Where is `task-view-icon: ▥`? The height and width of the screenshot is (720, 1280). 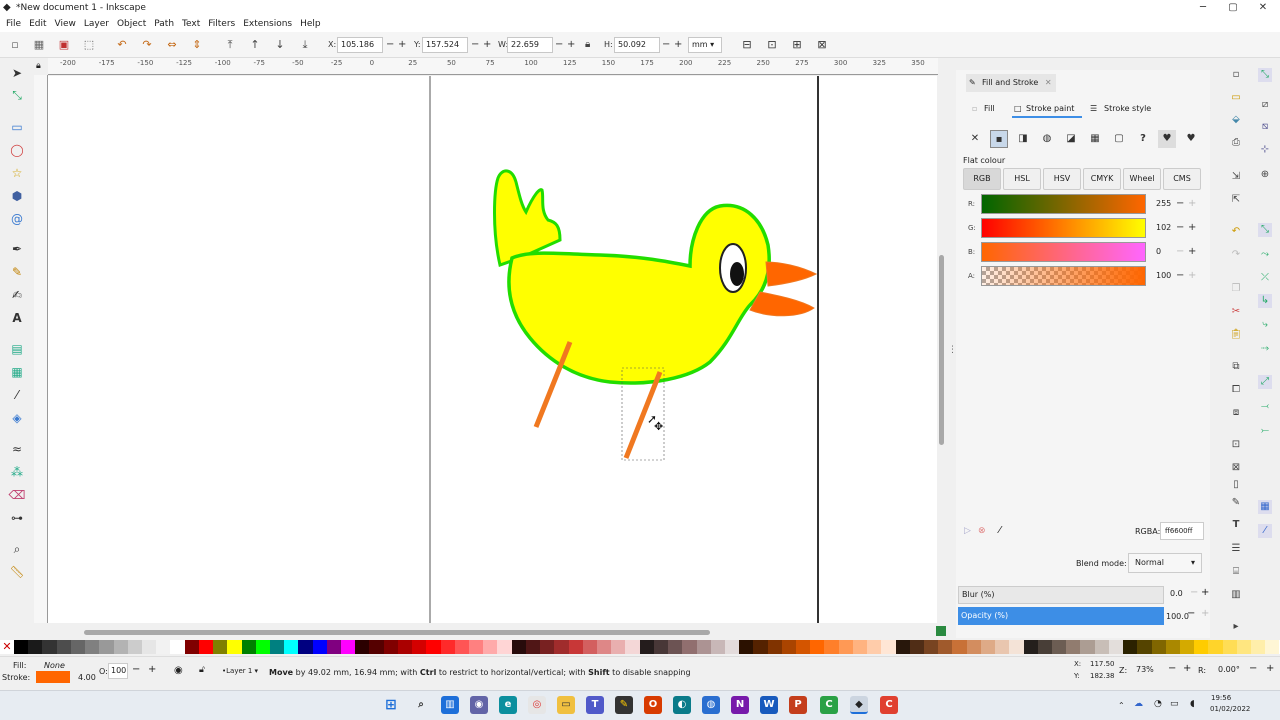 task-view-icon: ▥ is located at coordinates (450, 705).